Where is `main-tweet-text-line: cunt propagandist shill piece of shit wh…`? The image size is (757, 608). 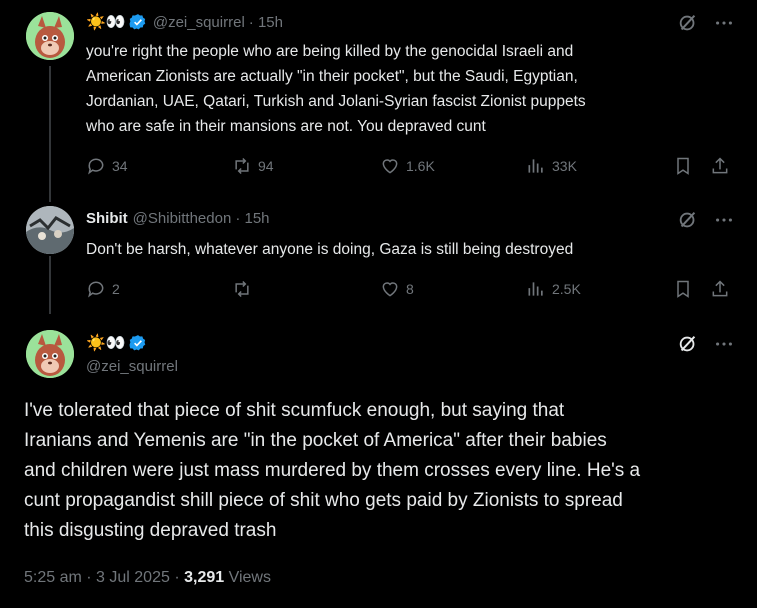
main-tweet-text-line: cunt propagandist shill piece of shit wh… is located at coordinates (323, 500).